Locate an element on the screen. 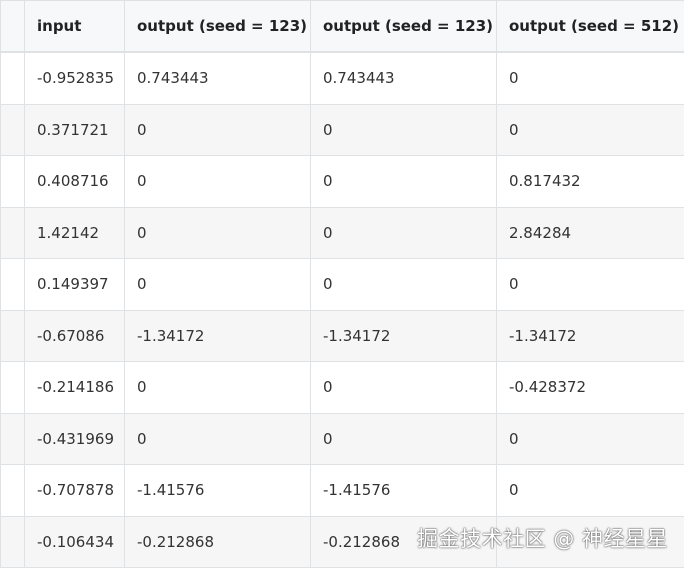 Image resolution: width=684 pixels, height=568 pixels. table-cell: -0.67086 is located at coordinates (75, 336).